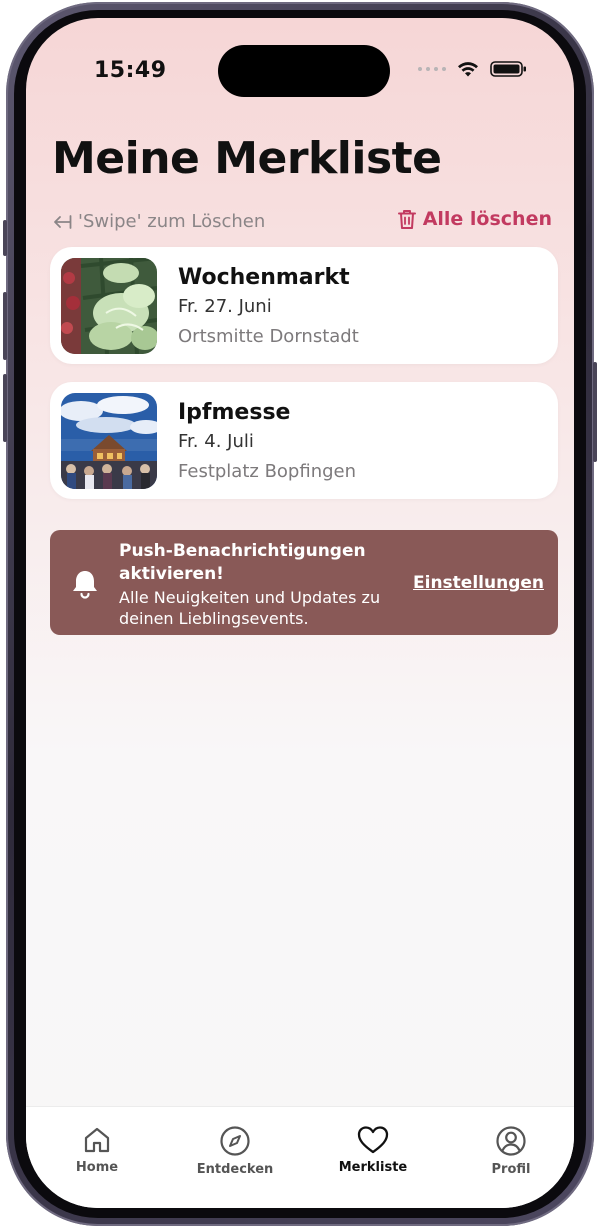  Describe the element at coordinates (468, 69) in the screenshot. I see `wifi-icon` at that location.